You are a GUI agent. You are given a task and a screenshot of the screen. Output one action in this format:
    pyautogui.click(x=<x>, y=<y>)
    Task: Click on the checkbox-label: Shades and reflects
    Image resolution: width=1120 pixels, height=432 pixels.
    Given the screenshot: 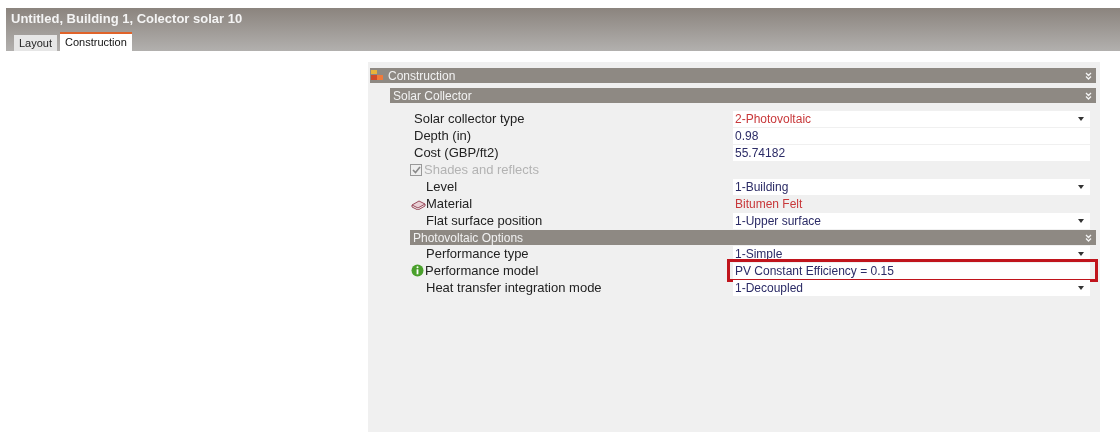 What is the action you would take?
    pyautogui.click(x=481, y=169)
    